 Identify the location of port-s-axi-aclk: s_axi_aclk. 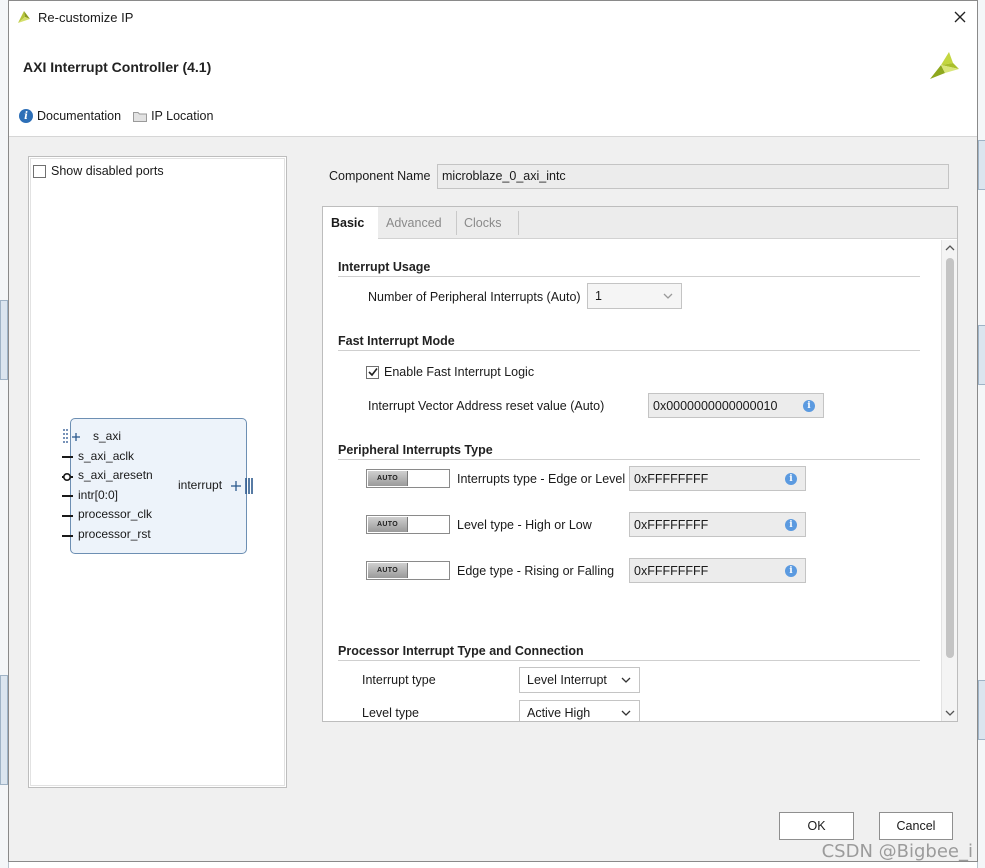
(106, 456).